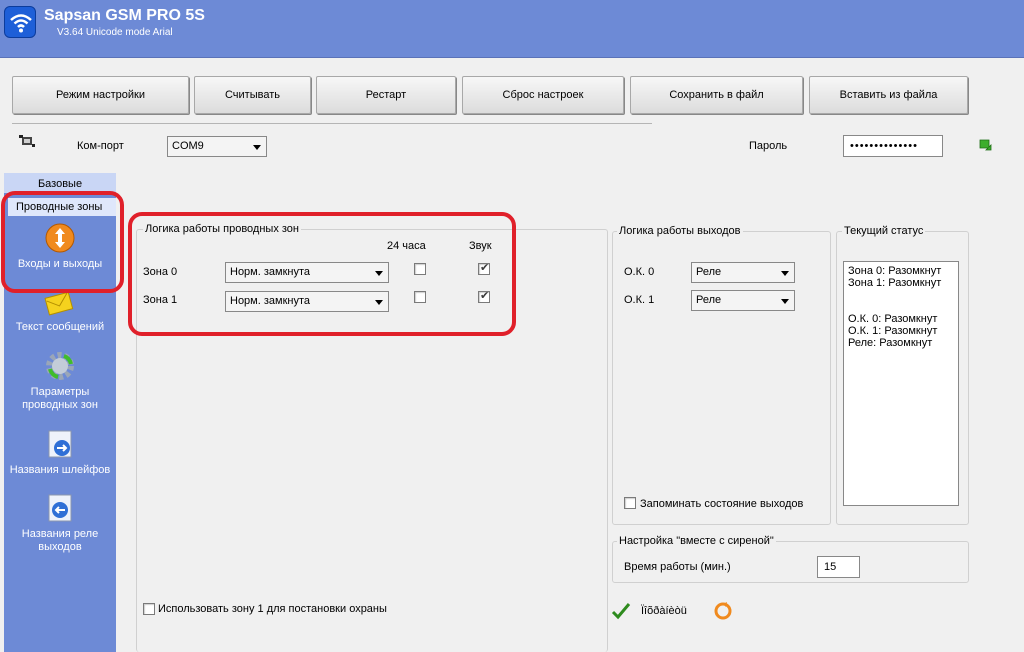 Image resolution: width=1024 pixels, height=652 pixels. Describe the element at coordinates (895, 271) in the screenshot. I see `list-item: Зона 0: Разомкнут` at that location.